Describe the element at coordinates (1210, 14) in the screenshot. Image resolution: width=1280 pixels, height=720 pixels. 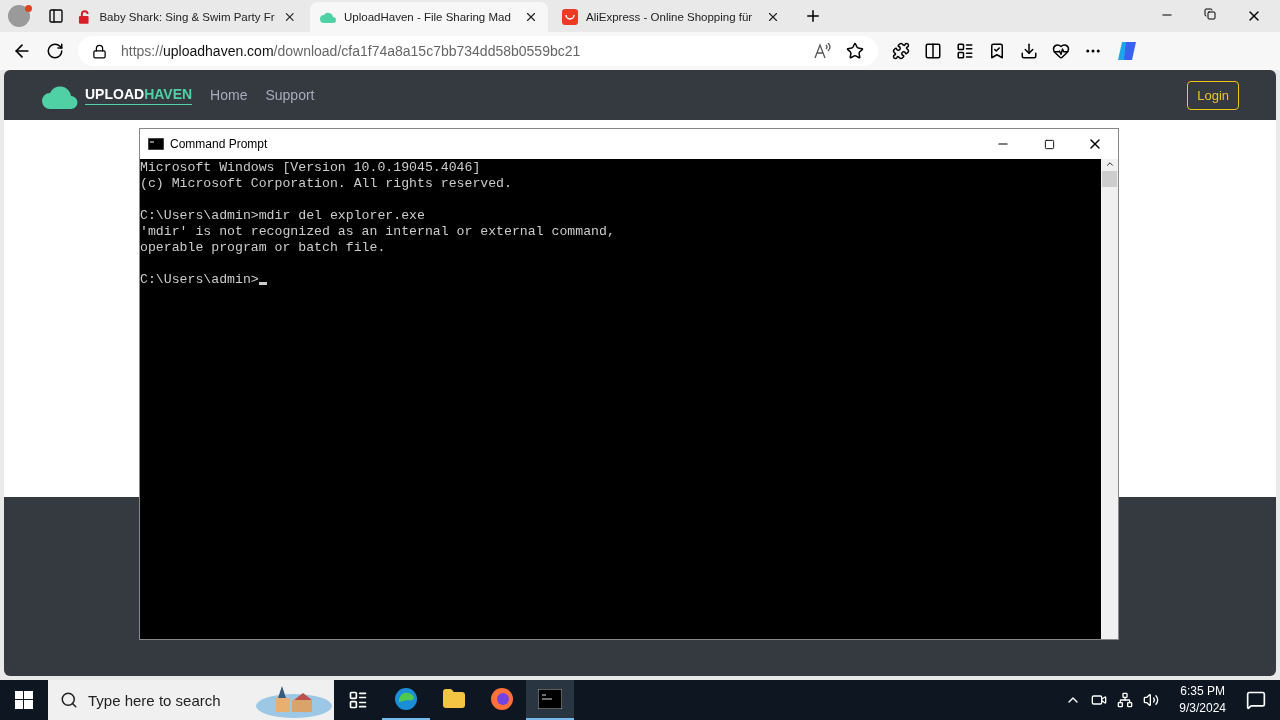
I see `restore-icon` at that location.